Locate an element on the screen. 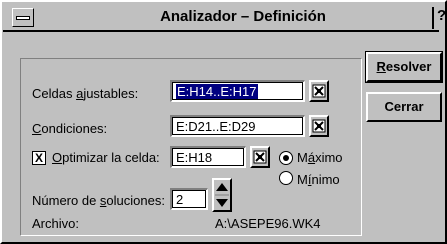  optimize-cell-picker-button is located at coordinates (260, 157).